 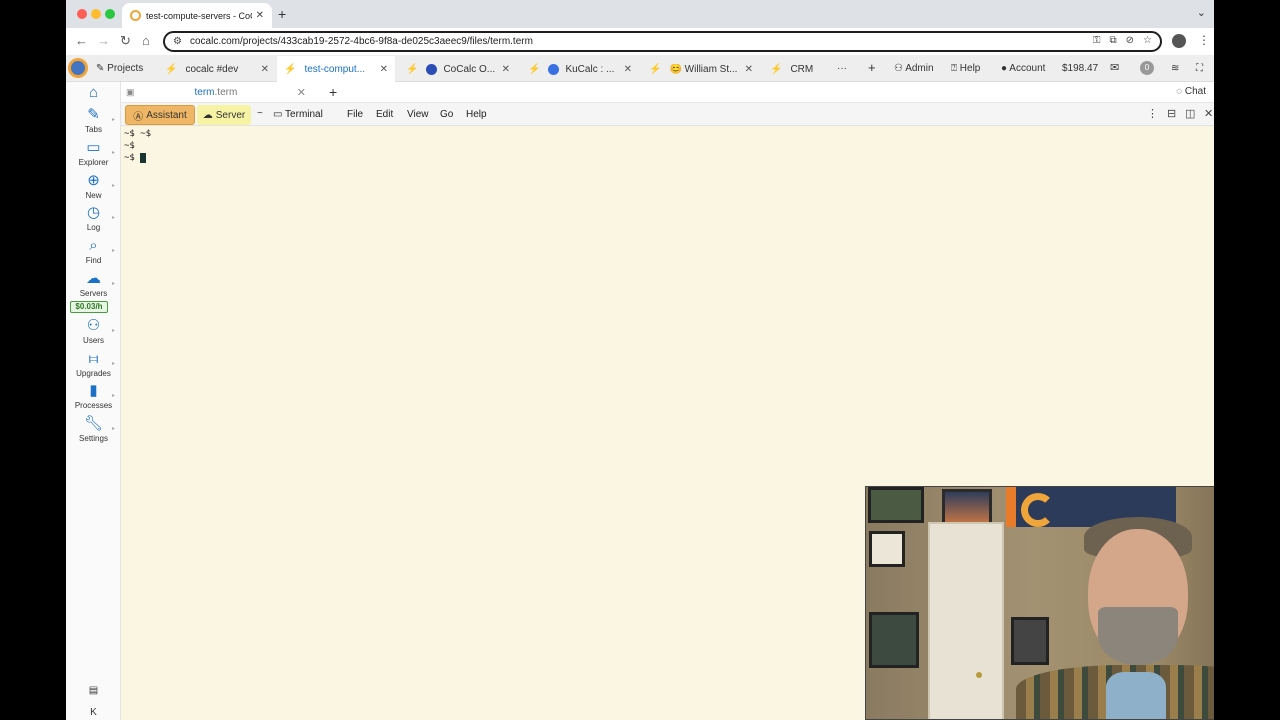 I want to click on chat-button: ◌ Chat, so click(x=1191, y=91).